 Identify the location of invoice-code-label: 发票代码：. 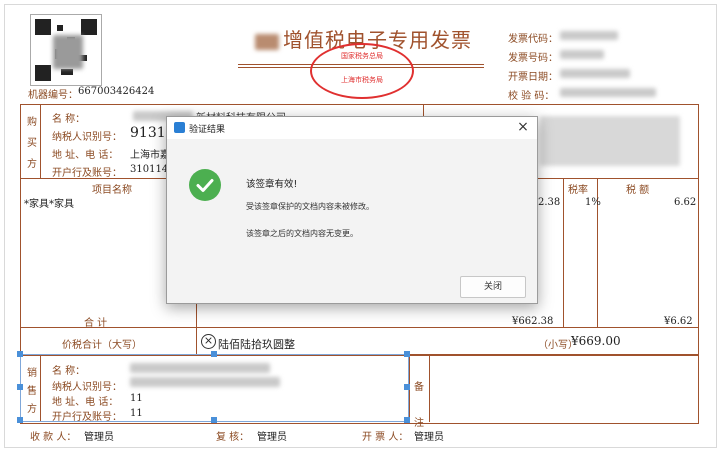
(533, 39).